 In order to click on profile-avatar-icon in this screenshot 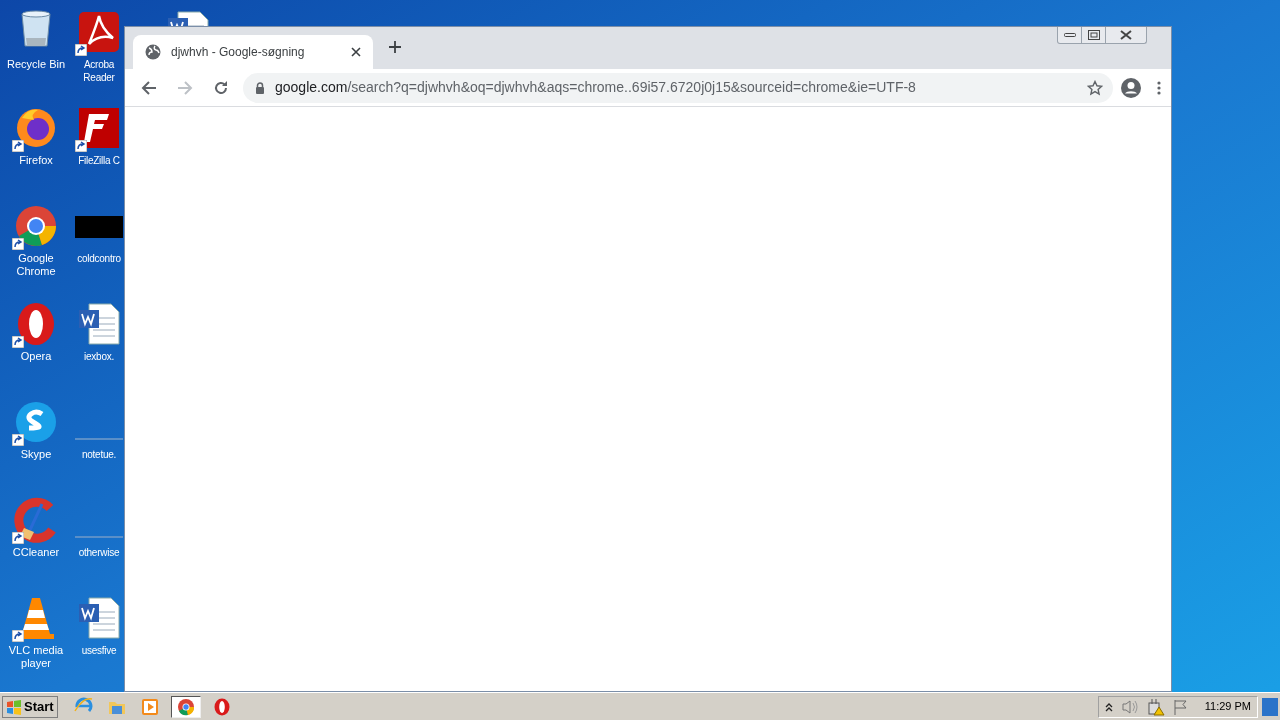, I will do `click(1131, 87)`.